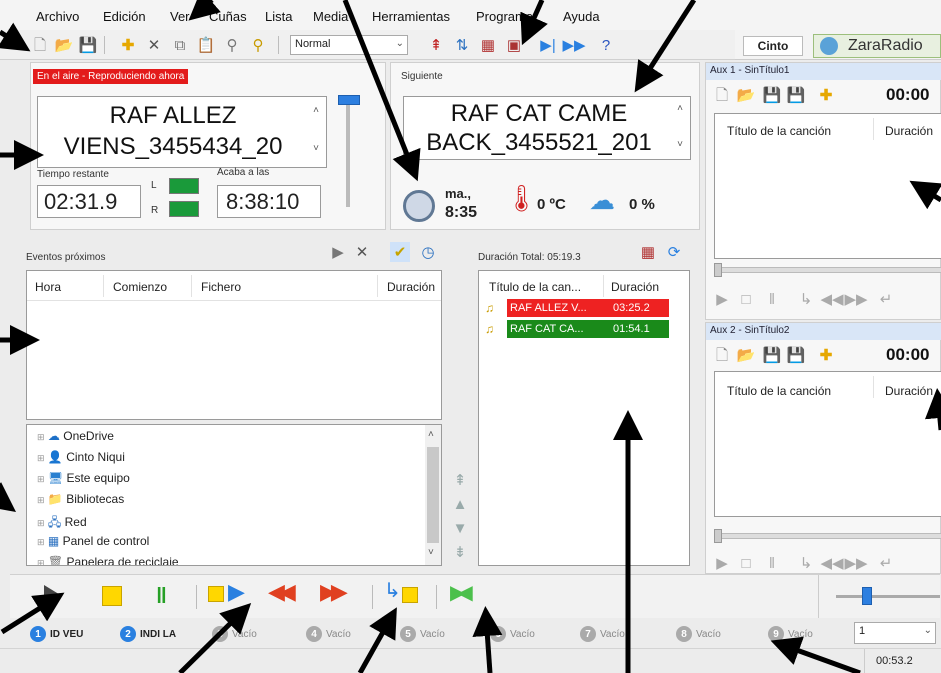  I want to click on search-icon: ⚲, so click(232, 45).